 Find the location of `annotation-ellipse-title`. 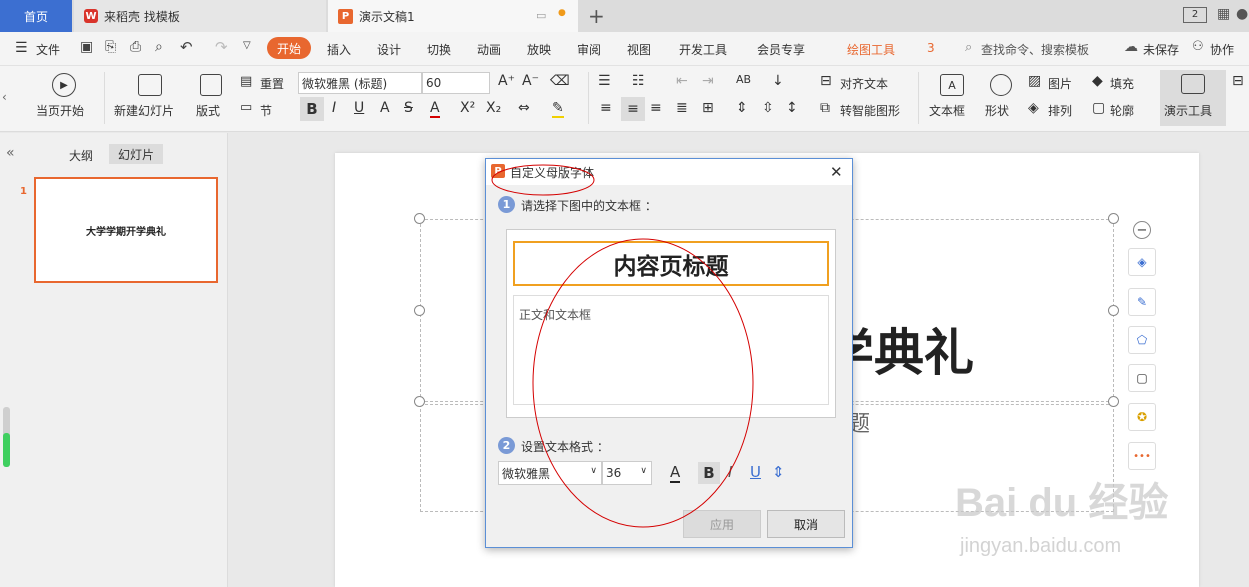

annotation-ellipse-title is located at coordinates (543, 180).